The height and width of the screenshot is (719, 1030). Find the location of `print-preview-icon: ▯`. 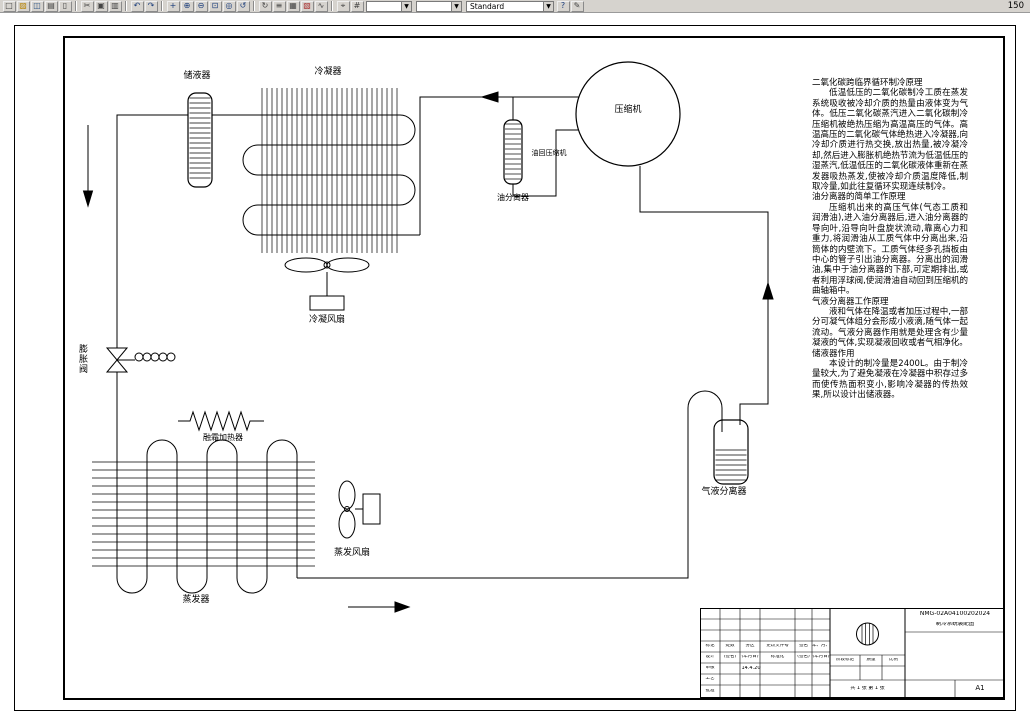

print-preview-icon: ▯ is located at coordinates (65, 5).